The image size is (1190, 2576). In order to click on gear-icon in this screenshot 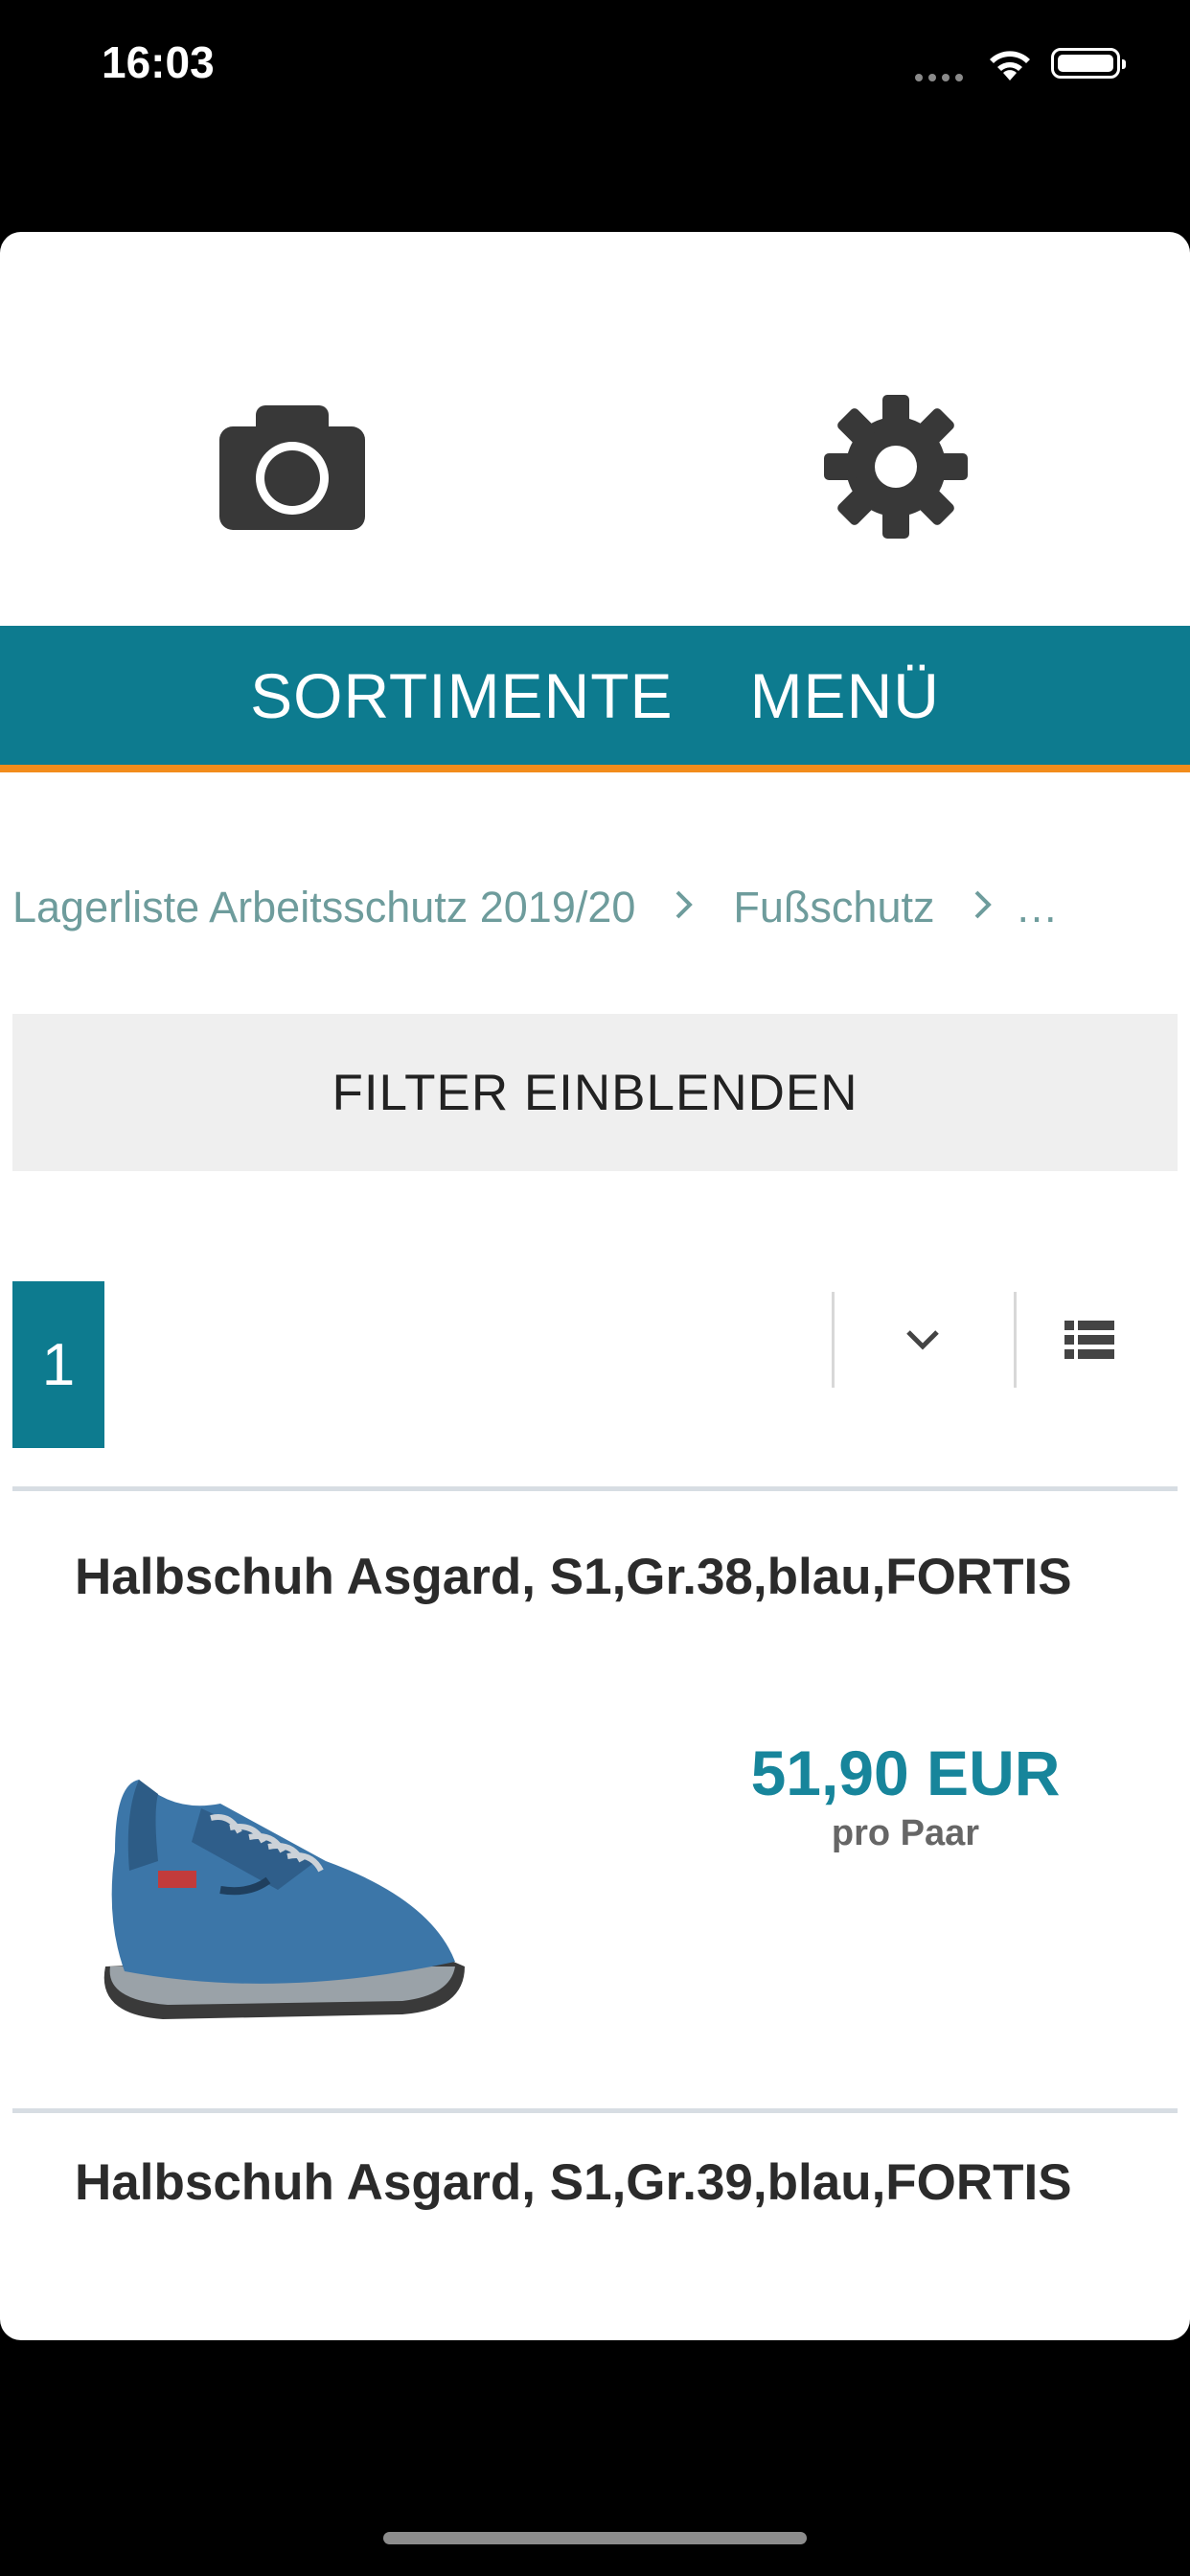, I will do `click(896, 467)`.